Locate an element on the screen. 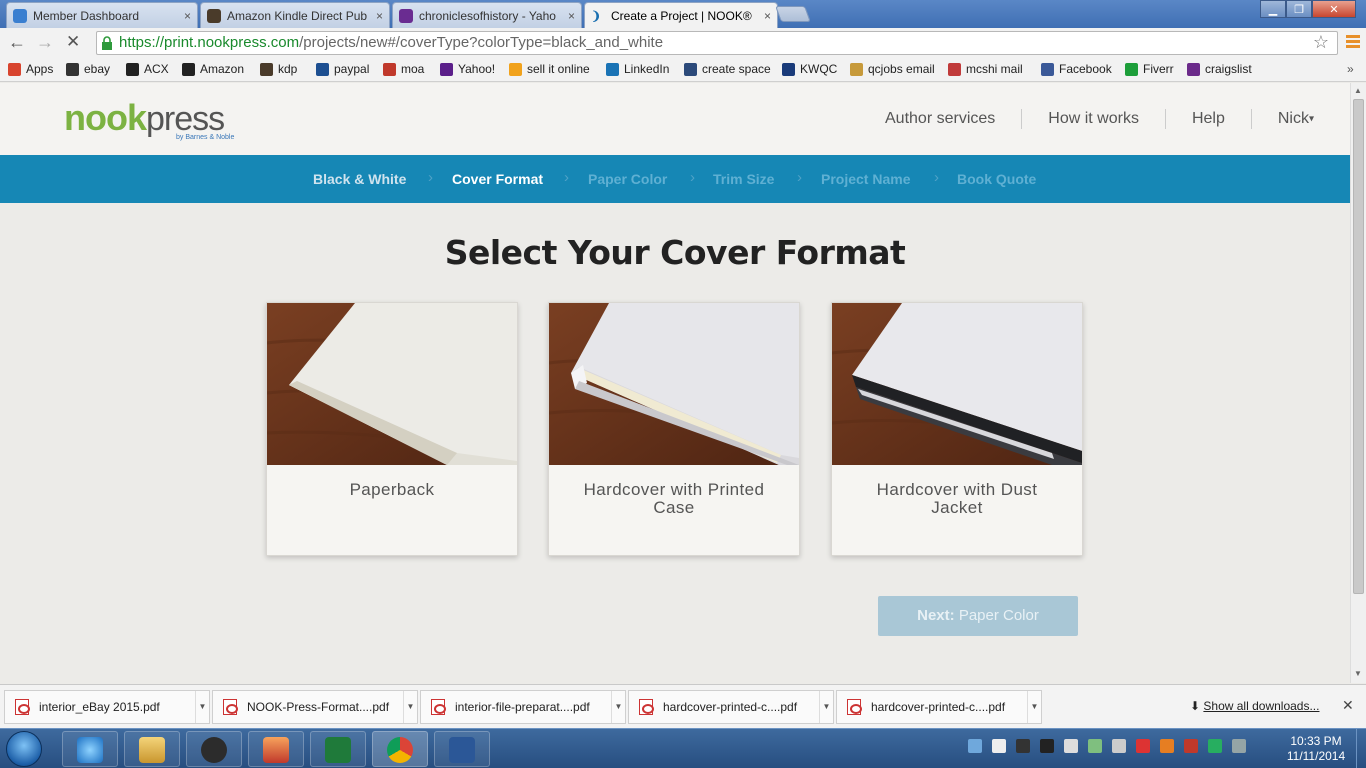  cover-option-paperback: Paperback is located at coordinates (392, 429).